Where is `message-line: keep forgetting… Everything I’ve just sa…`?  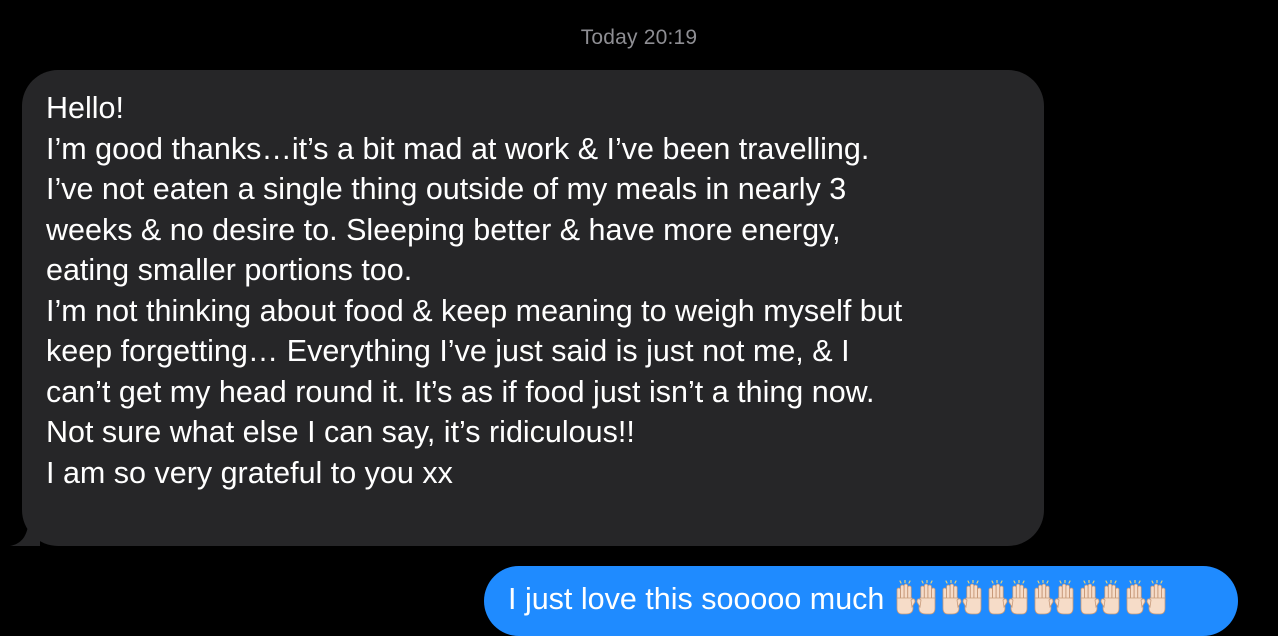 message-line: keep forgetting… Everything I’ve just sa… is located at coordinates (448, 351).